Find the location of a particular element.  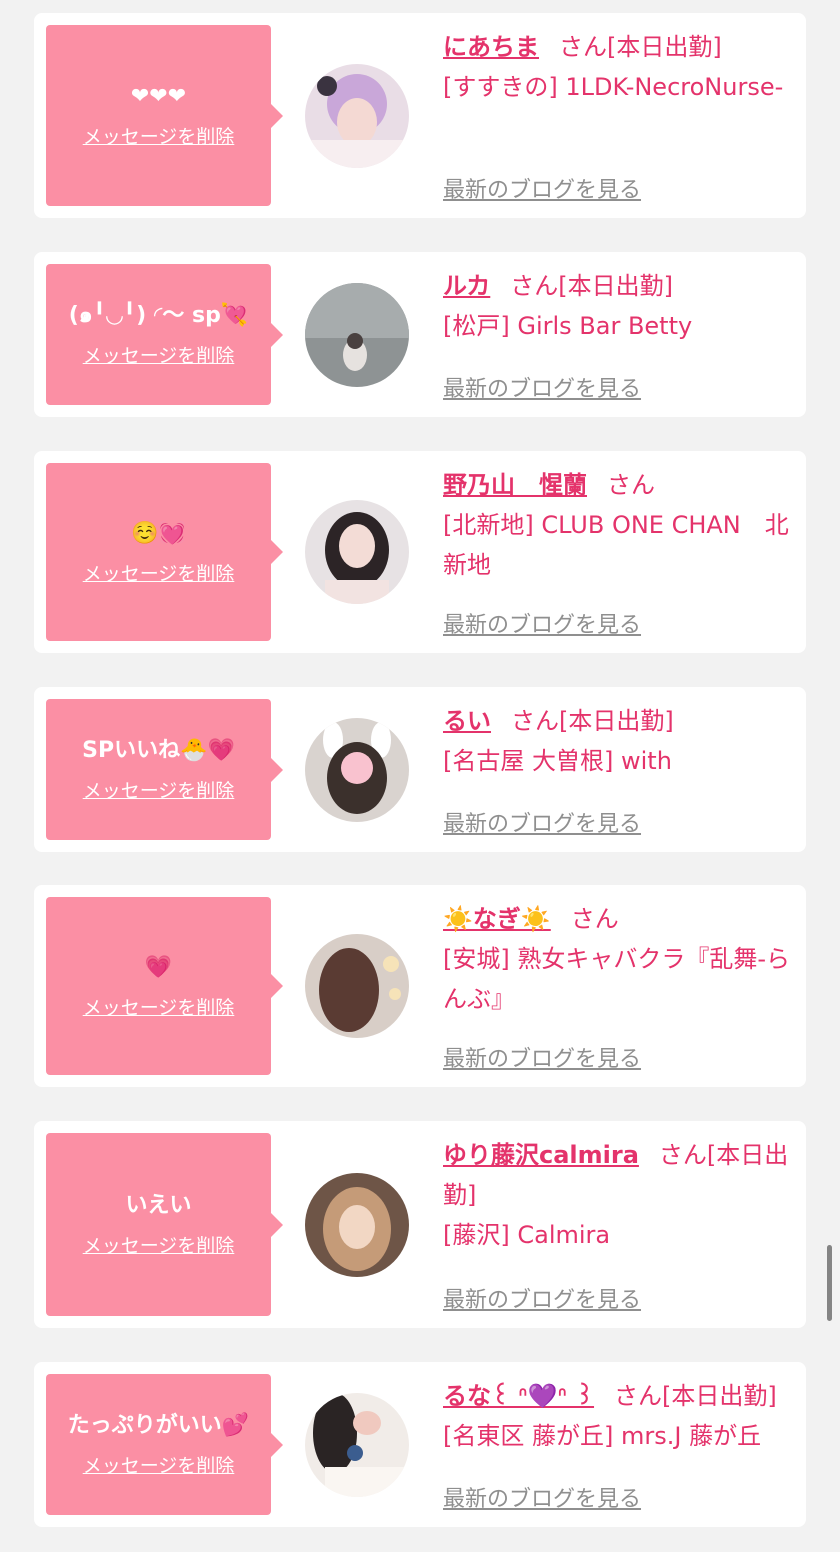

user-name-link: にあちま is located at coordinates (491, 47).